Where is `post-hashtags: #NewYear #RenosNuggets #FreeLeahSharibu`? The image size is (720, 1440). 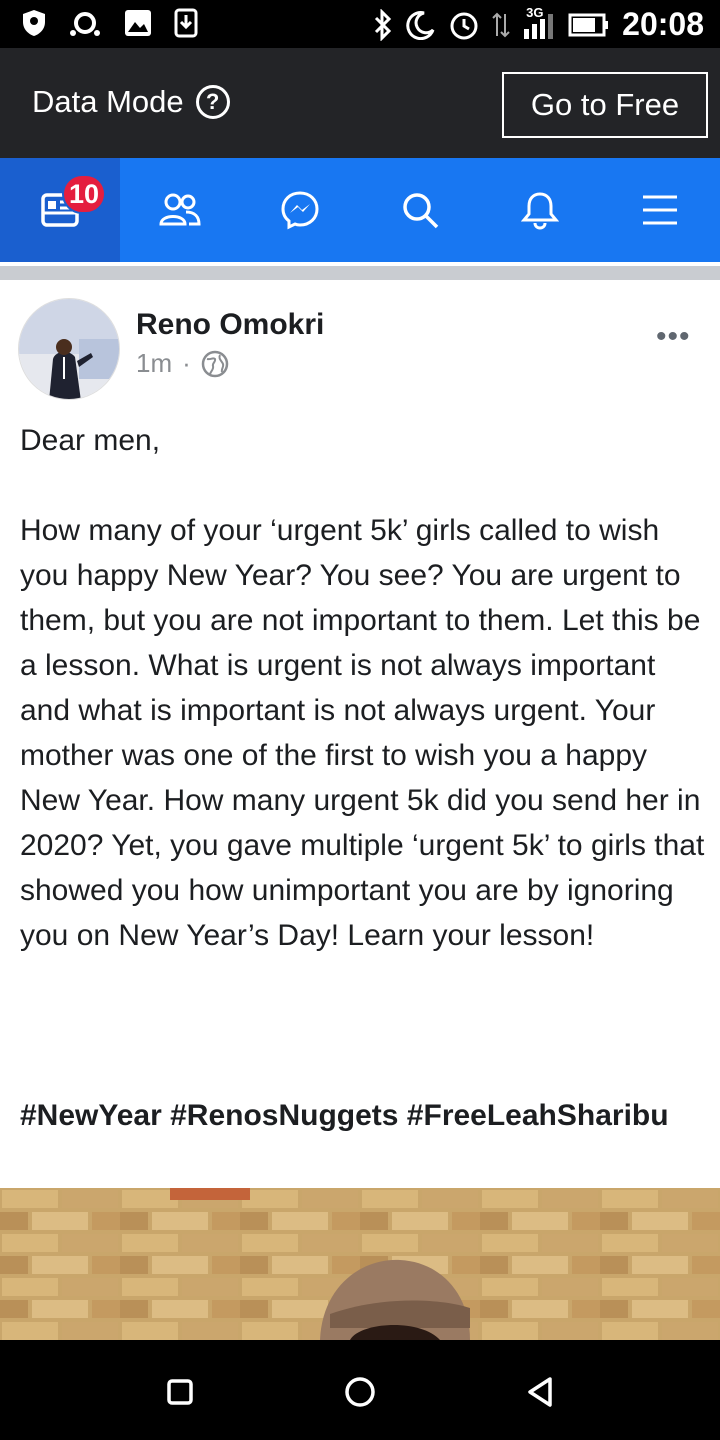 post-hashtags: #NewYear #RenosNuggets #FreeLeahSharibu is located at coordinates (365, 1115).